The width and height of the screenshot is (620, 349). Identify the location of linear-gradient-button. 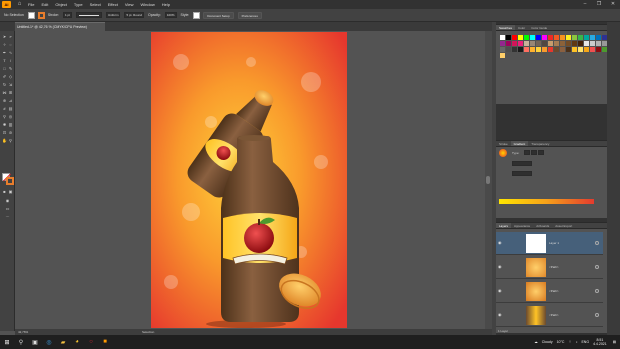
(527, 152).